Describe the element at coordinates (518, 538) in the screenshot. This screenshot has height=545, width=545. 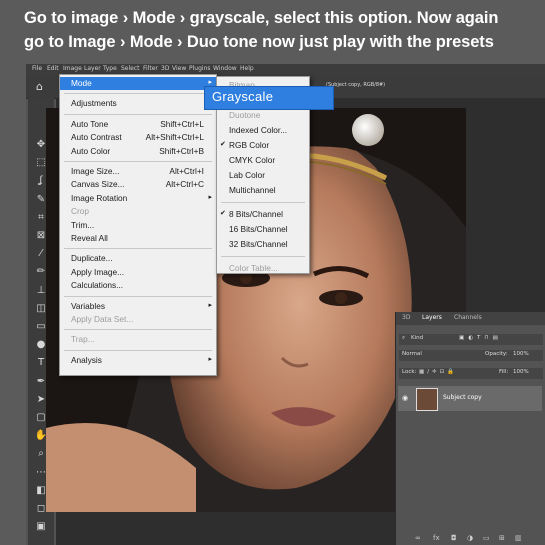
I see `trash-icon: ▥` at that location.